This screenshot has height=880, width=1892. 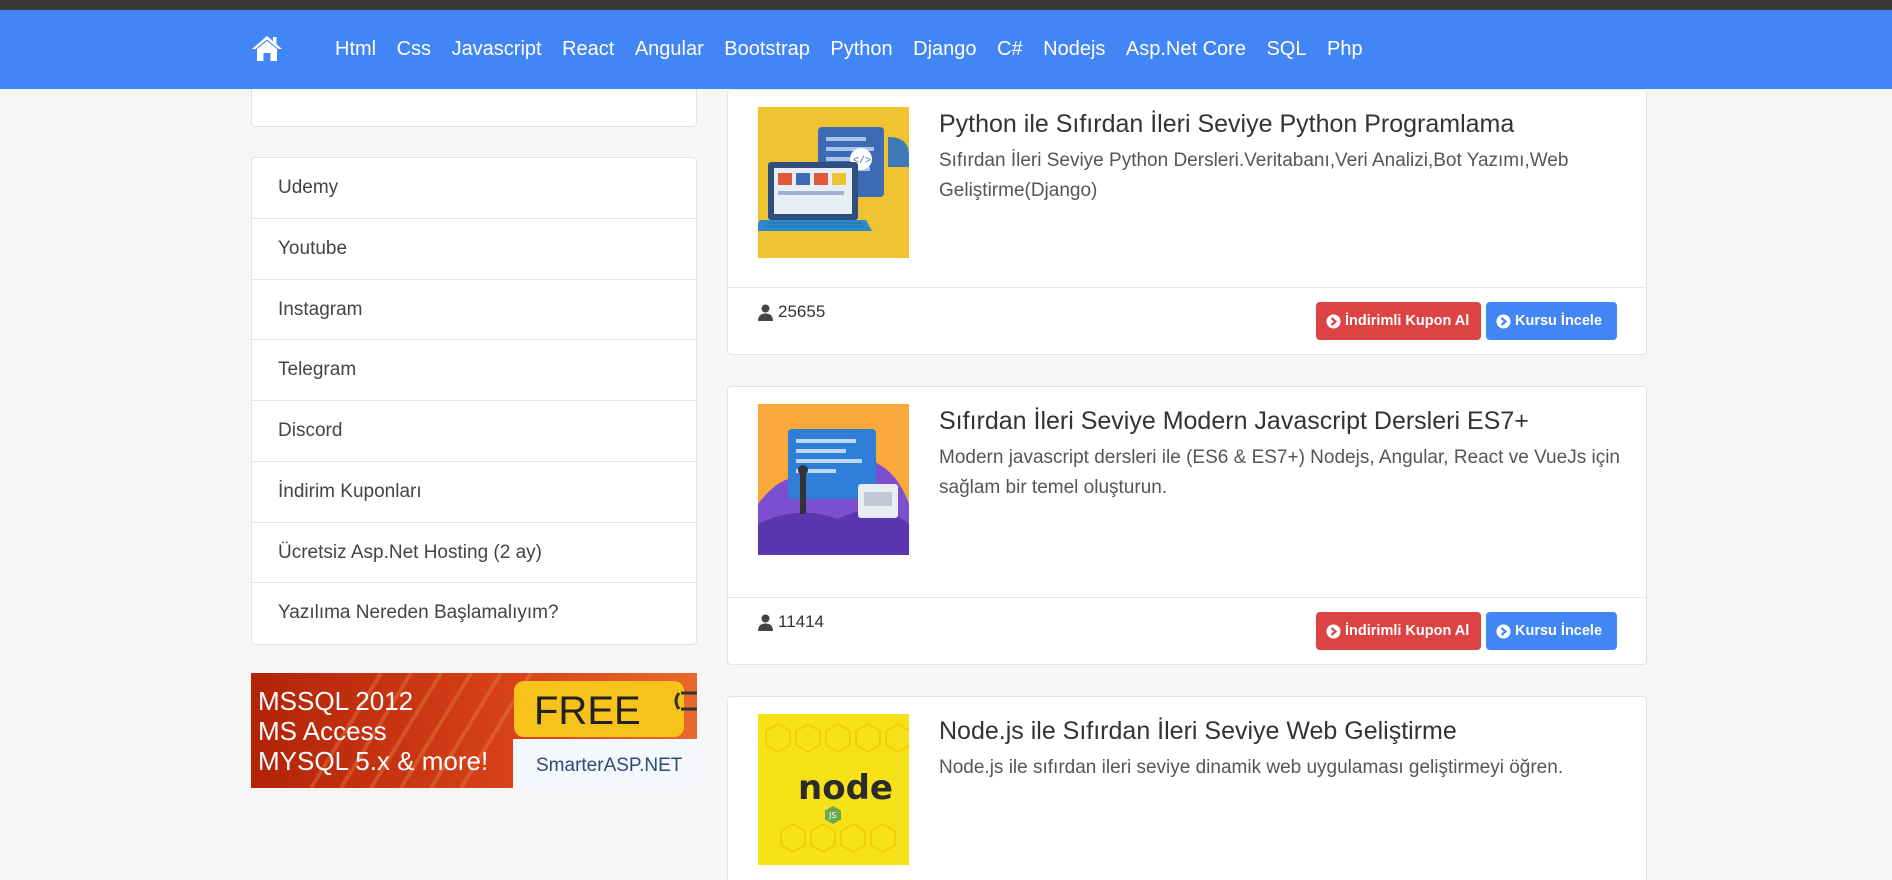 What do you see at coordinates (474, 553) in the screenshot?
I see `sidebar-item-free-hosting: Ücretsiz Asp.Net Hosting (2 ay)` at bounding box center [474, 553].